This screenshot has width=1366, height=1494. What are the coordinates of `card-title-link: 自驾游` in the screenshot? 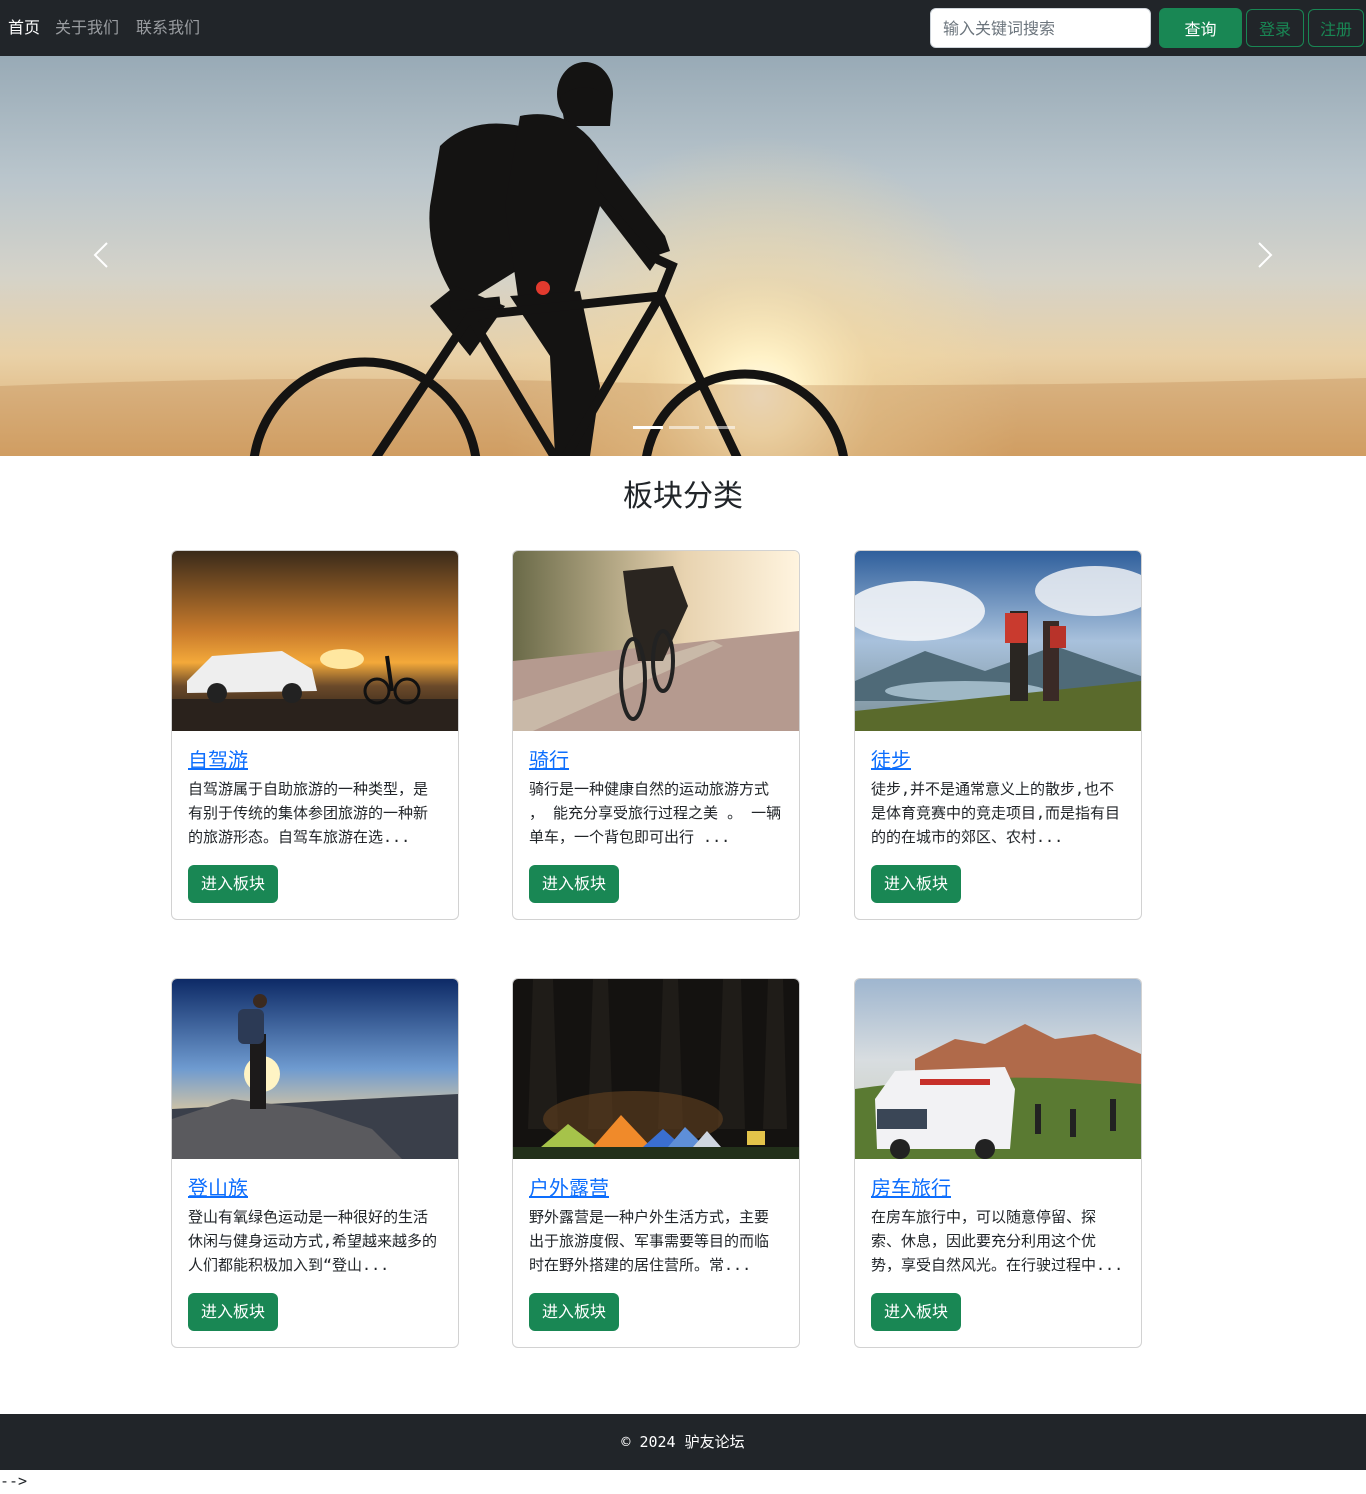 It's located at (218, 760).